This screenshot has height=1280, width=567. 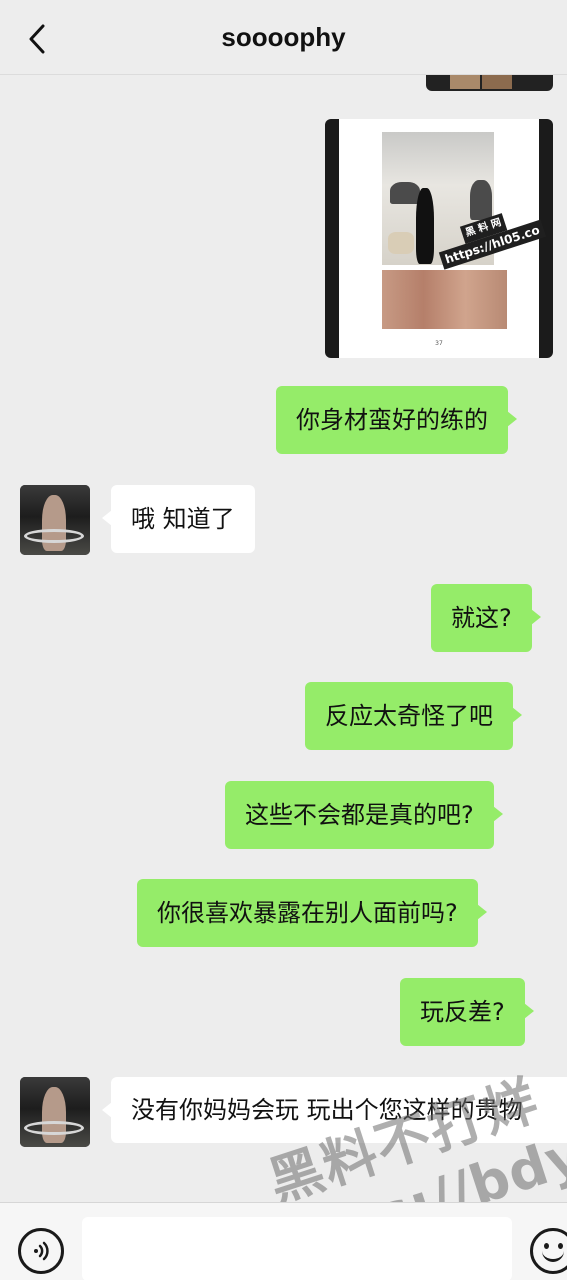 What do you see at coordinates (396, 420) in the screenshot?
I see `message-bubble-sent: 你身材蛮好的练的` at bounding box center [396, 420].